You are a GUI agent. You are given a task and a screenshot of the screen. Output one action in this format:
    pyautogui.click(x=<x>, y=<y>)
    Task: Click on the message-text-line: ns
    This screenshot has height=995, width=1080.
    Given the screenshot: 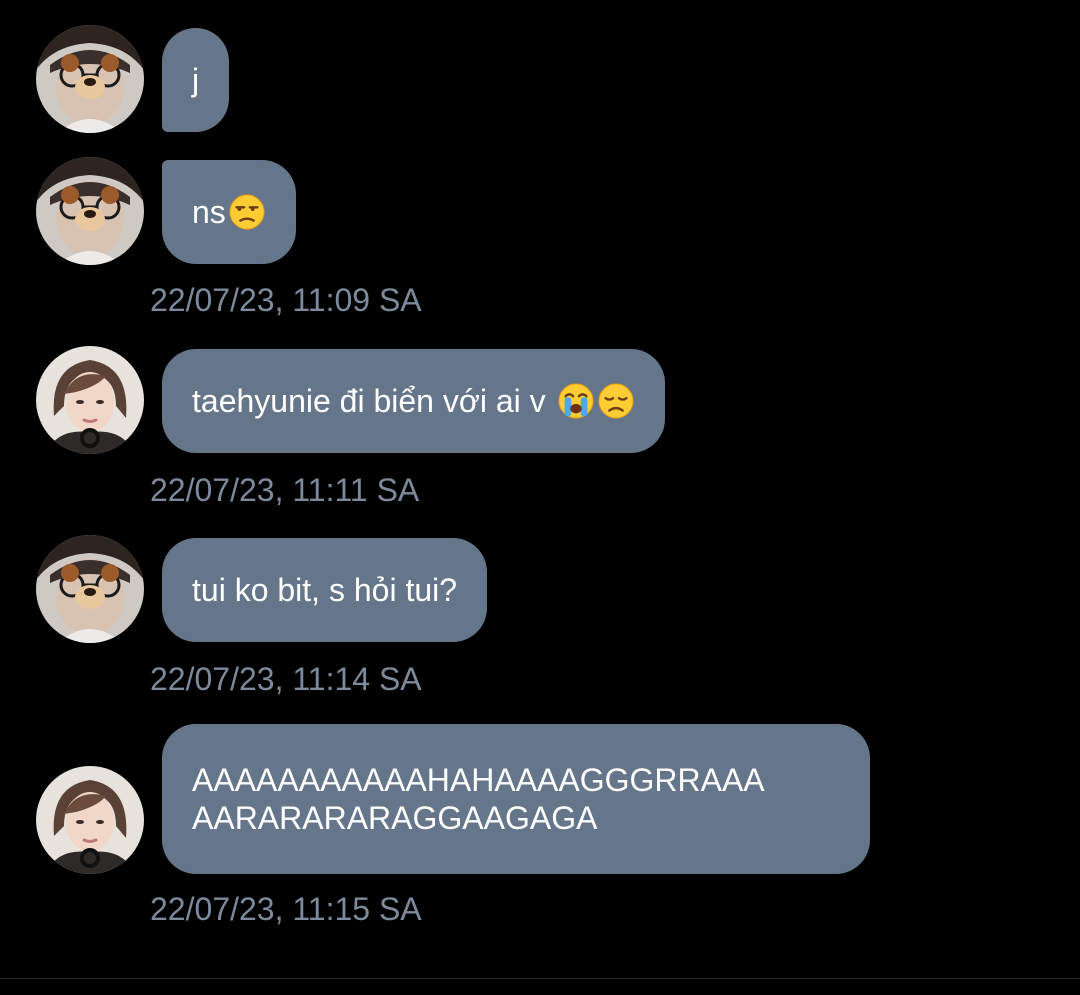 What is the action you would take?
    pyautogui.click(x=229, y=212)
    